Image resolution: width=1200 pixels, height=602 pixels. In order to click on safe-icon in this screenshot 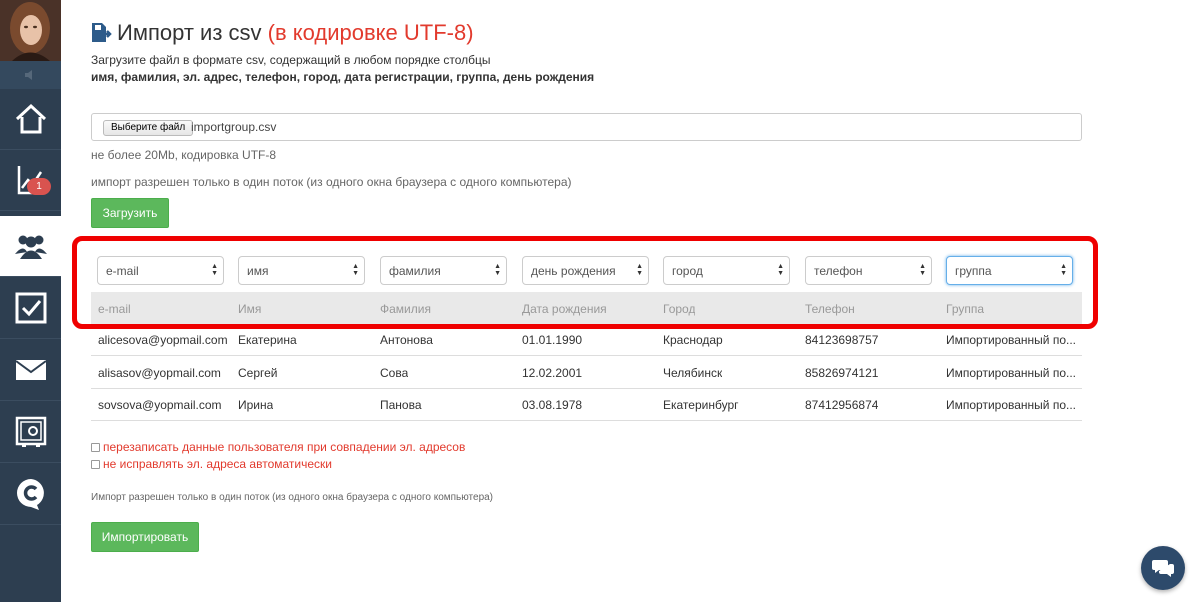, I will do `click(30, 431)`.